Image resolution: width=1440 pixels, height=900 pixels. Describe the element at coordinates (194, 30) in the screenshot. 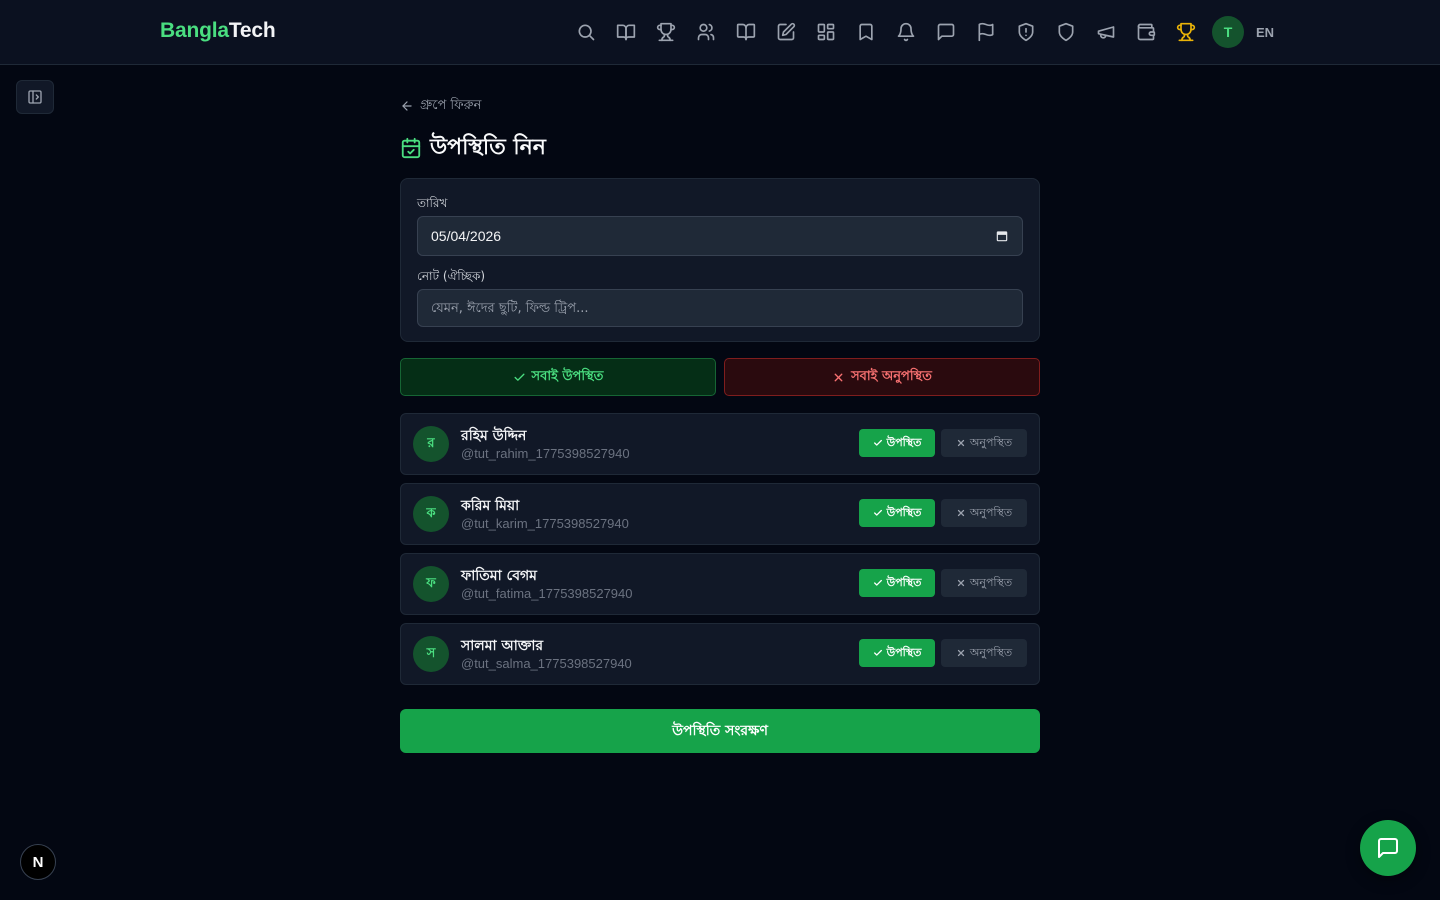

I see `brand-name-part1: Bangla` at that location.